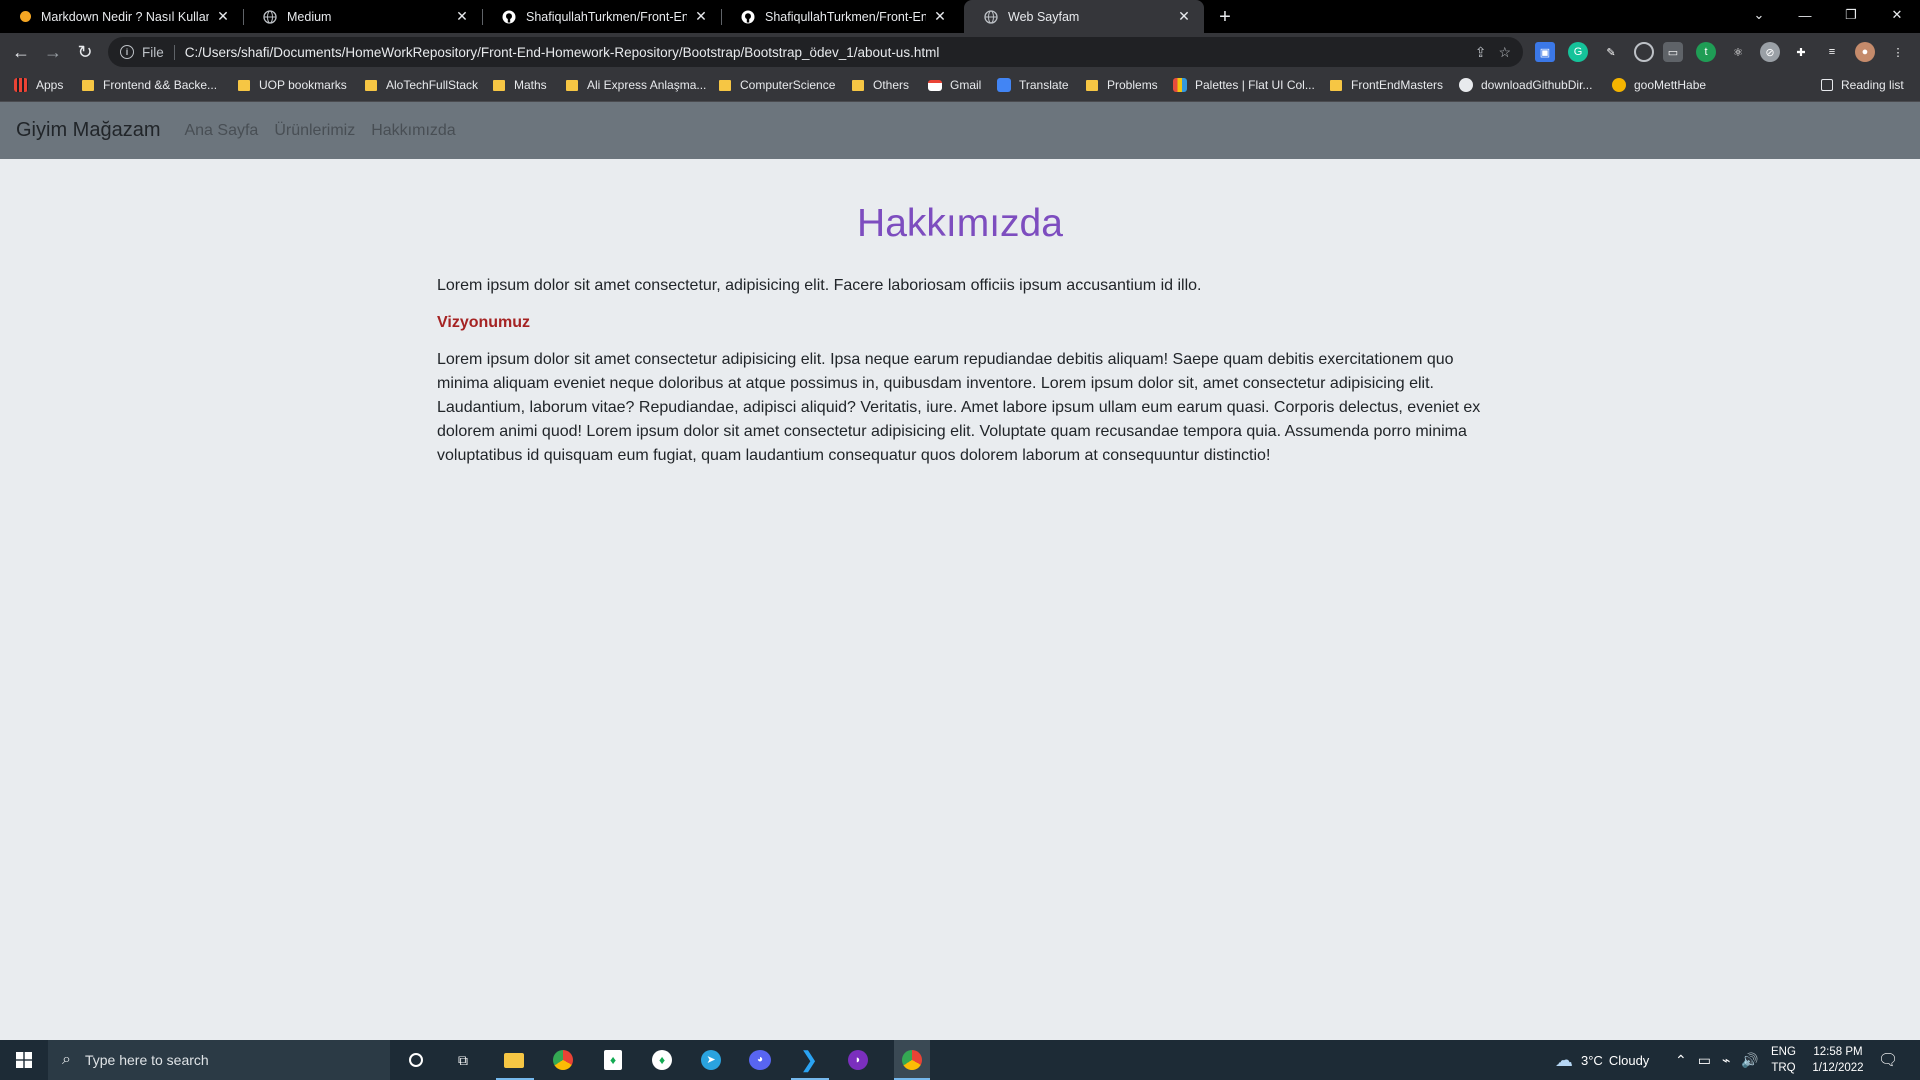  What do you see at coordinates (748, 17) in the screenshot?
I see `github-icon` at bounding box center [748, 17].